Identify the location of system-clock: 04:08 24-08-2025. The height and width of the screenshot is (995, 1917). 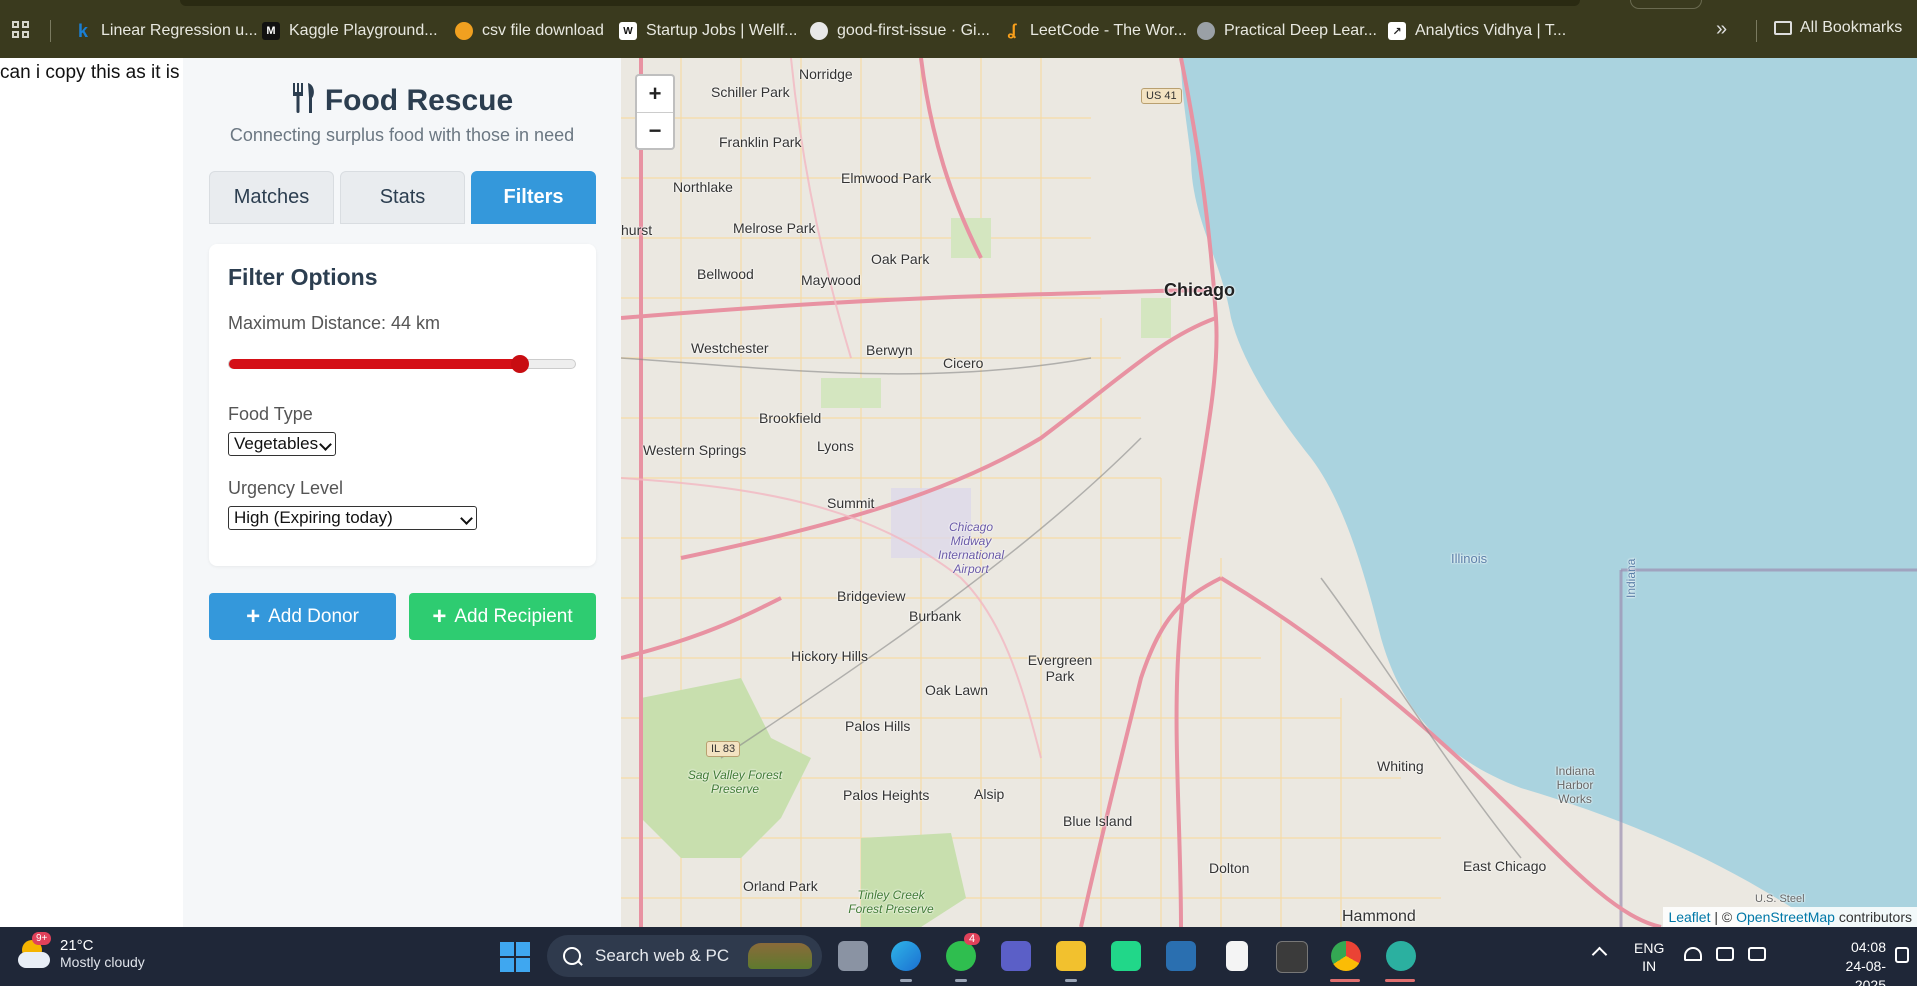
(1858, 966).